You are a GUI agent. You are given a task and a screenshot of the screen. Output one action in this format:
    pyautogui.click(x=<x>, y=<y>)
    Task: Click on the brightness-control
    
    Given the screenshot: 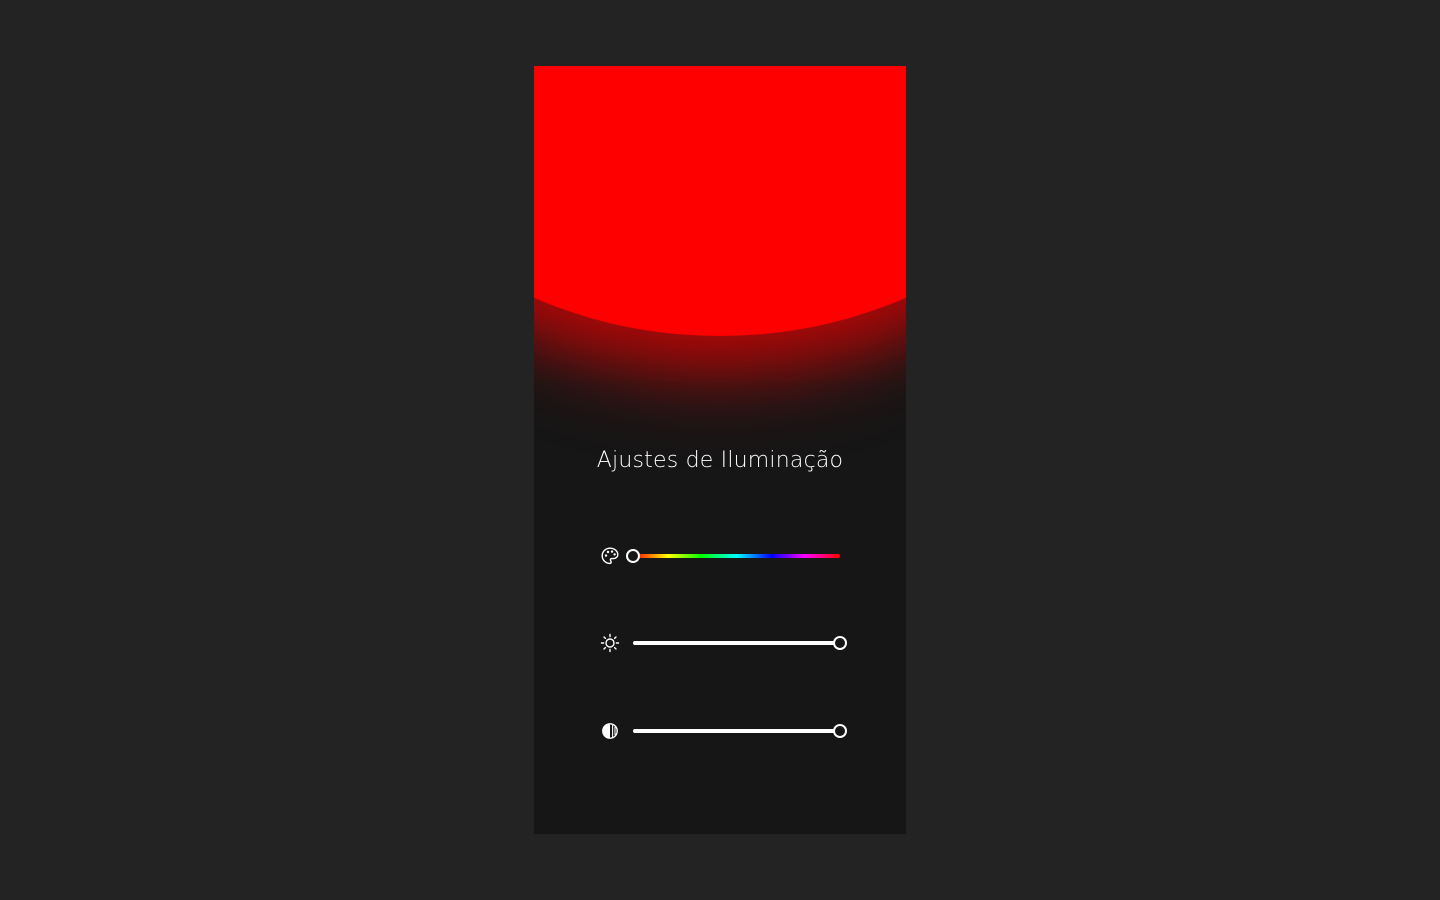 What is the action you would take?
    pyautogui.click(x=723, y=643)
    